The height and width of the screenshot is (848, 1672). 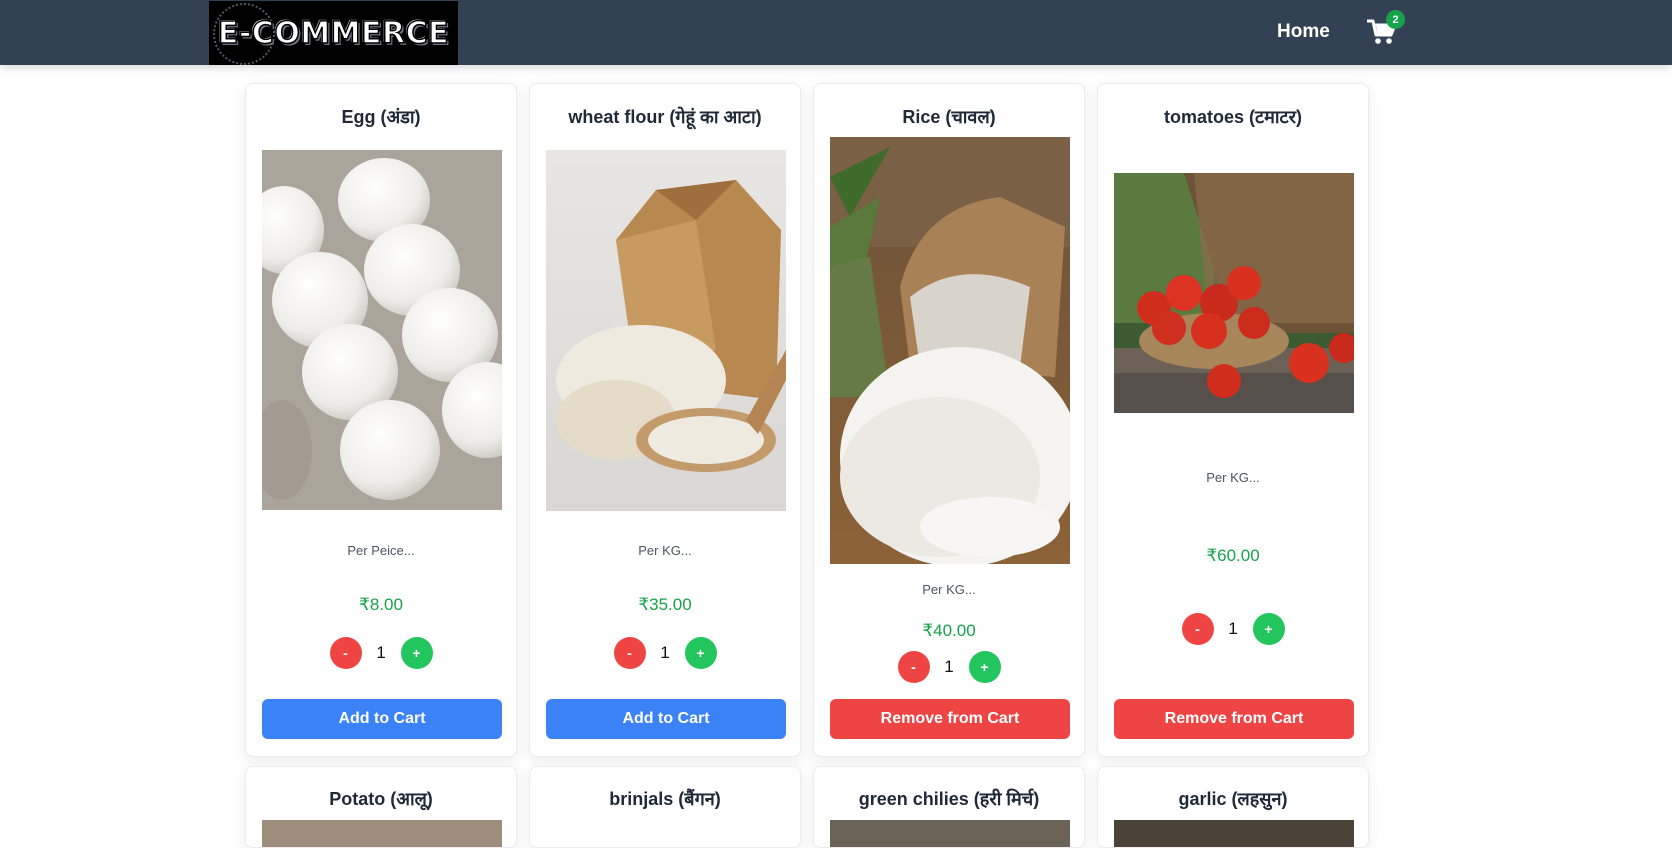 What do you see at coordinates (381, 799) in the screenshot?
I see `product-title: Potato (आलू)` at bounding box center [381, 799].